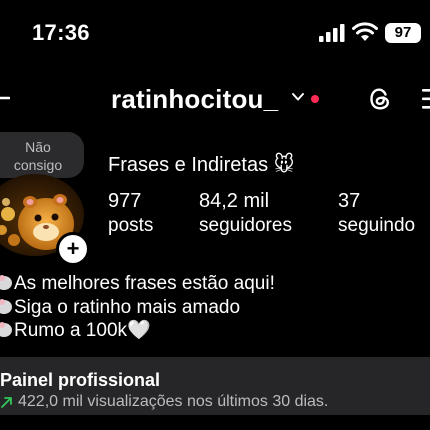 The height and width of the screenshot is (430, 430). I want to click on posts-label: posts, so click(131, 225).